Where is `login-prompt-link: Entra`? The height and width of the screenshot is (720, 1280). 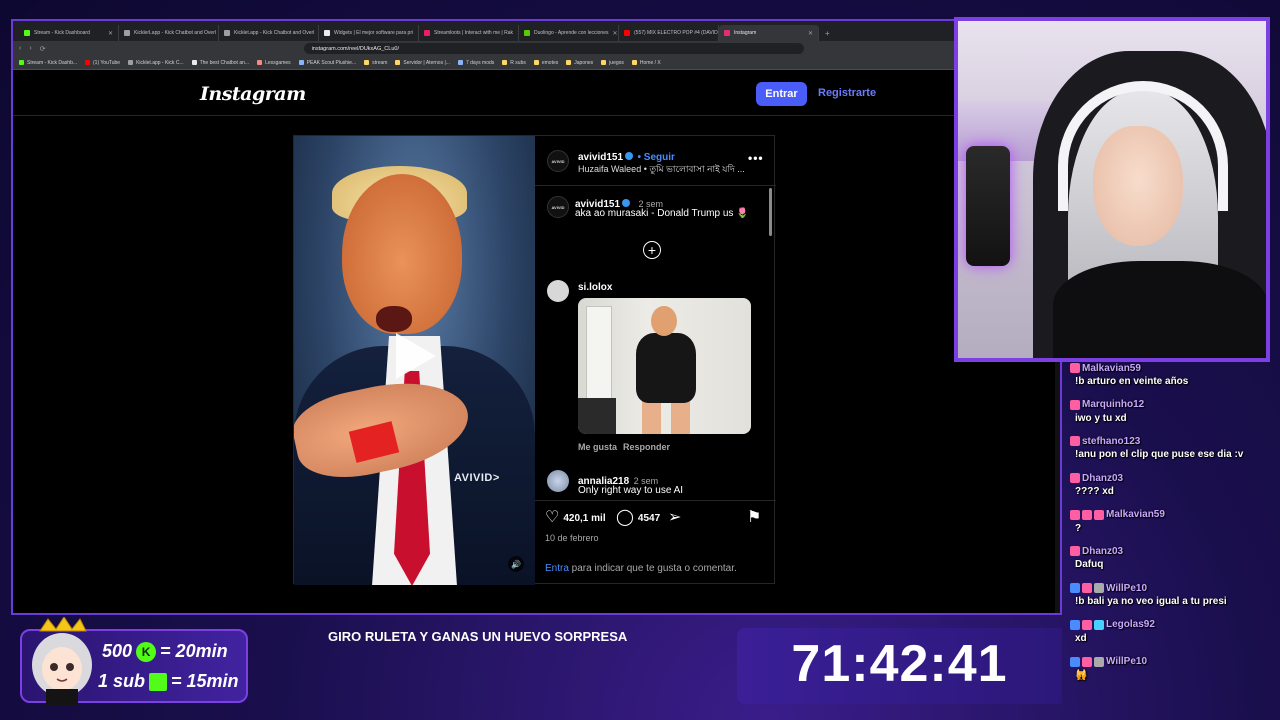
login-prompt-link: Entra is located at coordinates (557, 568).